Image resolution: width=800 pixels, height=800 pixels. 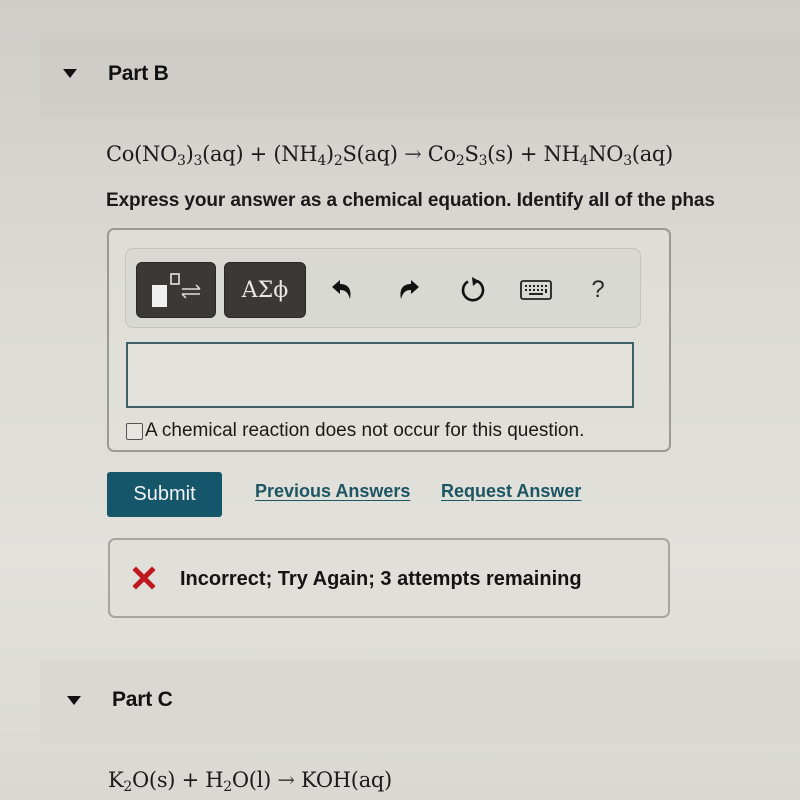 I want to click on submit-button: Submit, so click(x=164, y=494).